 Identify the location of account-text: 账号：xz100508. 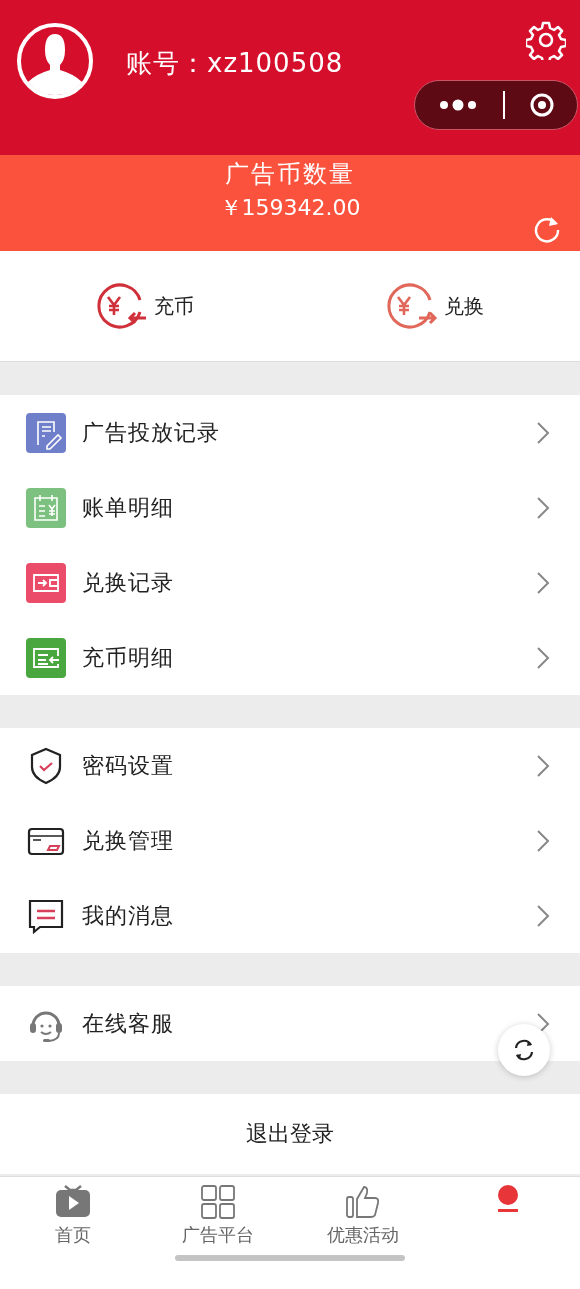
(235, 63).